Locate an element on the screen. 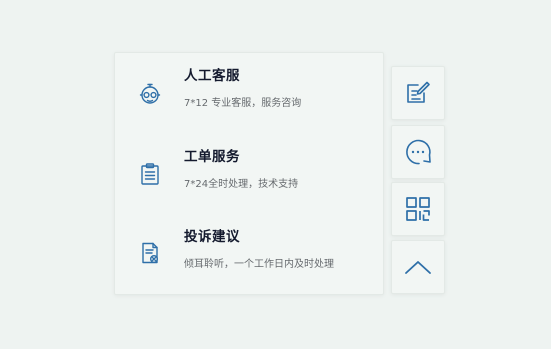  qr-code-icon is located at coordinates (418, 209).